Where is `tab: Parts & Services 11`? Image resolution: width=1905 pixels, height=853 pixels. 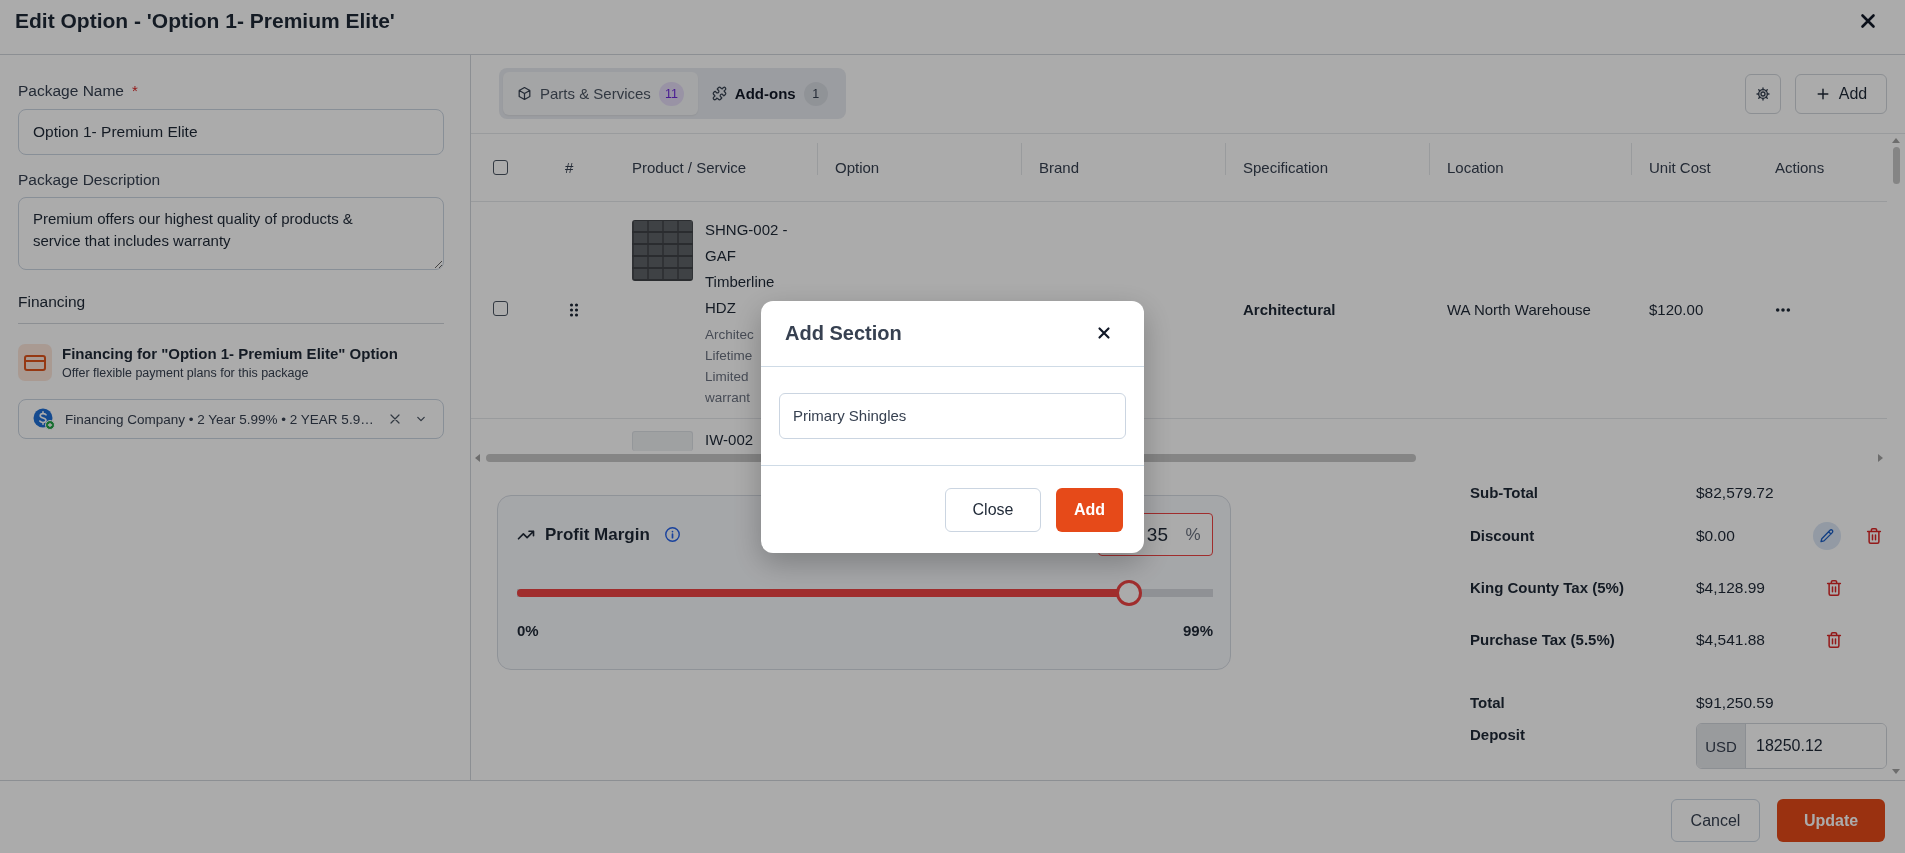
tab: Parts & Services 11 is located at coordinates (600, 93).